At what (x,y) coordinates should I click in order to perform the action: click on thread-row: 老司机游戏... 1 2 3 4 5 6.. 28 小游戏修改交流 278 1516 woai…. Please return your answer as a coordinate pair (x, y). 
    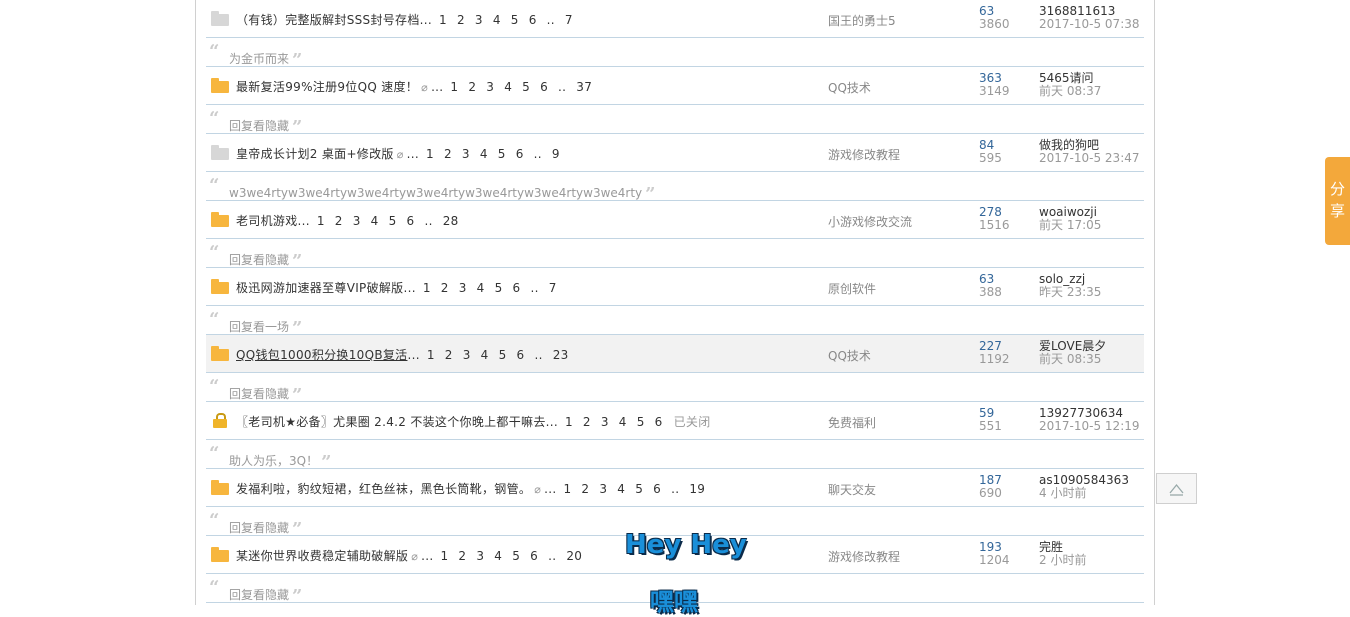
    Looking at the image, I should click on (675, 220).